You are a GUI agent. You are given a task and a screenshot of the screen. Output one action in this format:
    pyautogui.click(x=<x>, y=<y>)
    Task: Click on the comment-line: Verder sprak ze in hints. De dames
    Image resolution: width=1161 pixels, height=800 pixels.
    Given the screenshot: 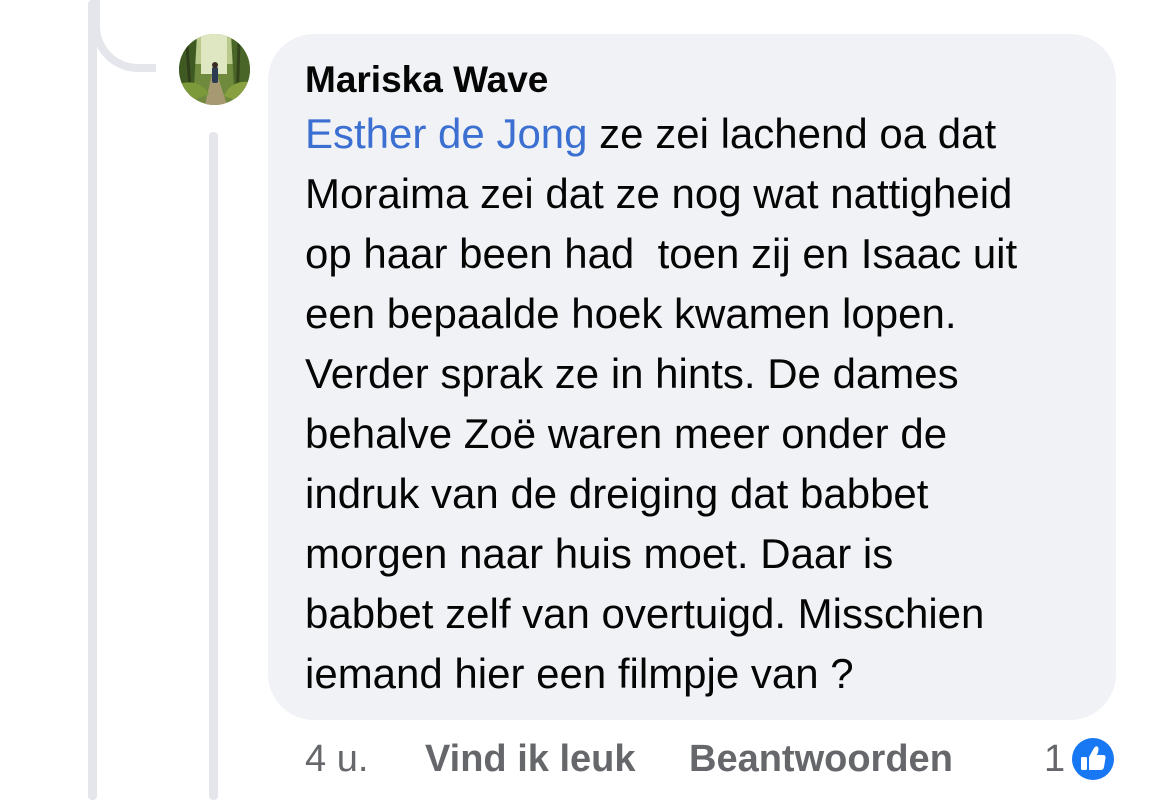 What is the action you would take?
    pyautogui.click(x=632, y=373)
    